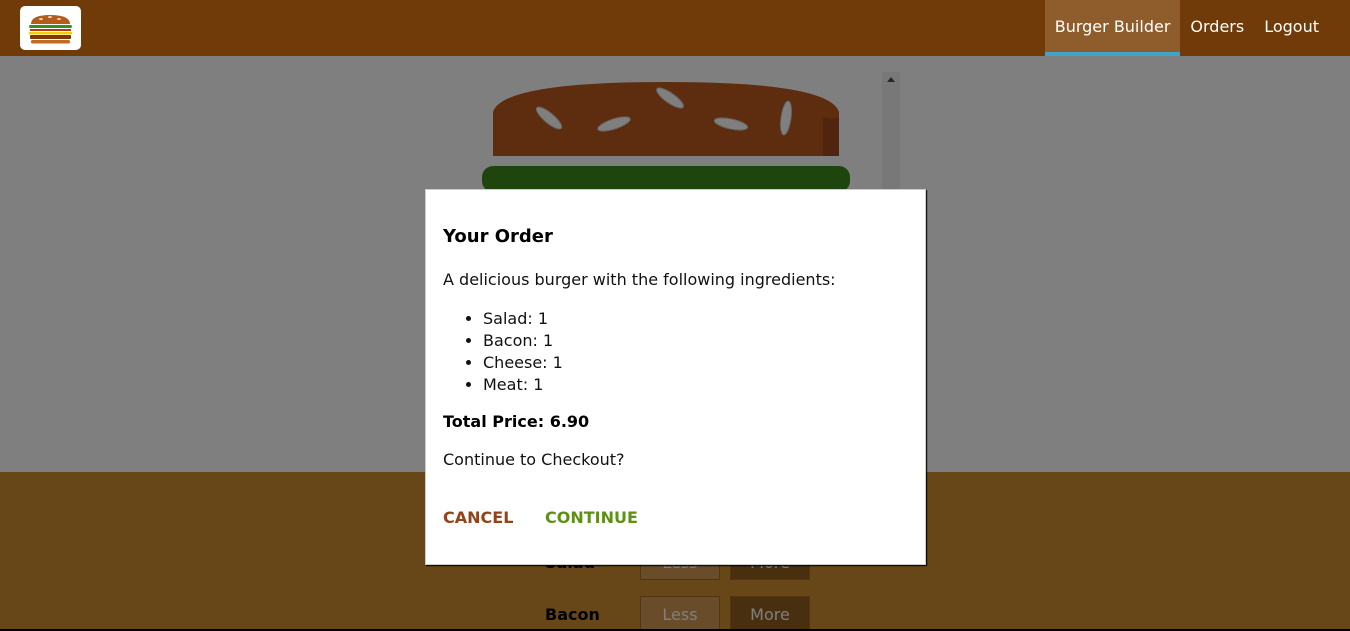 The height and width of the screenshot is (631, 1350). I want to click on list-item: Bacon: 1, so click(523, 341).